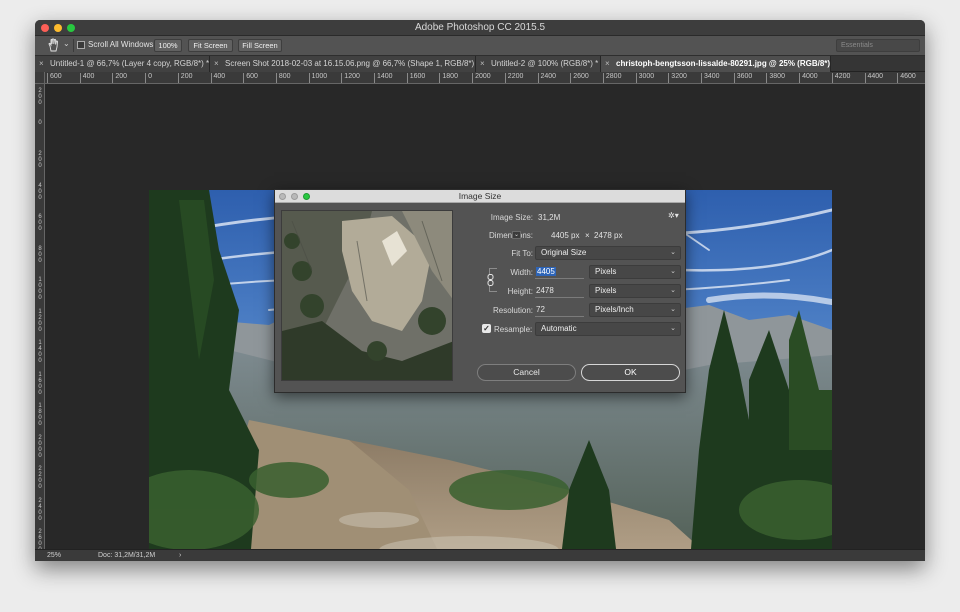 This screenshot has width=960, height=612. Describe the element at coordinates (148, 78) in the screenshot. I see `ruler-tick-label: 0` at that location.